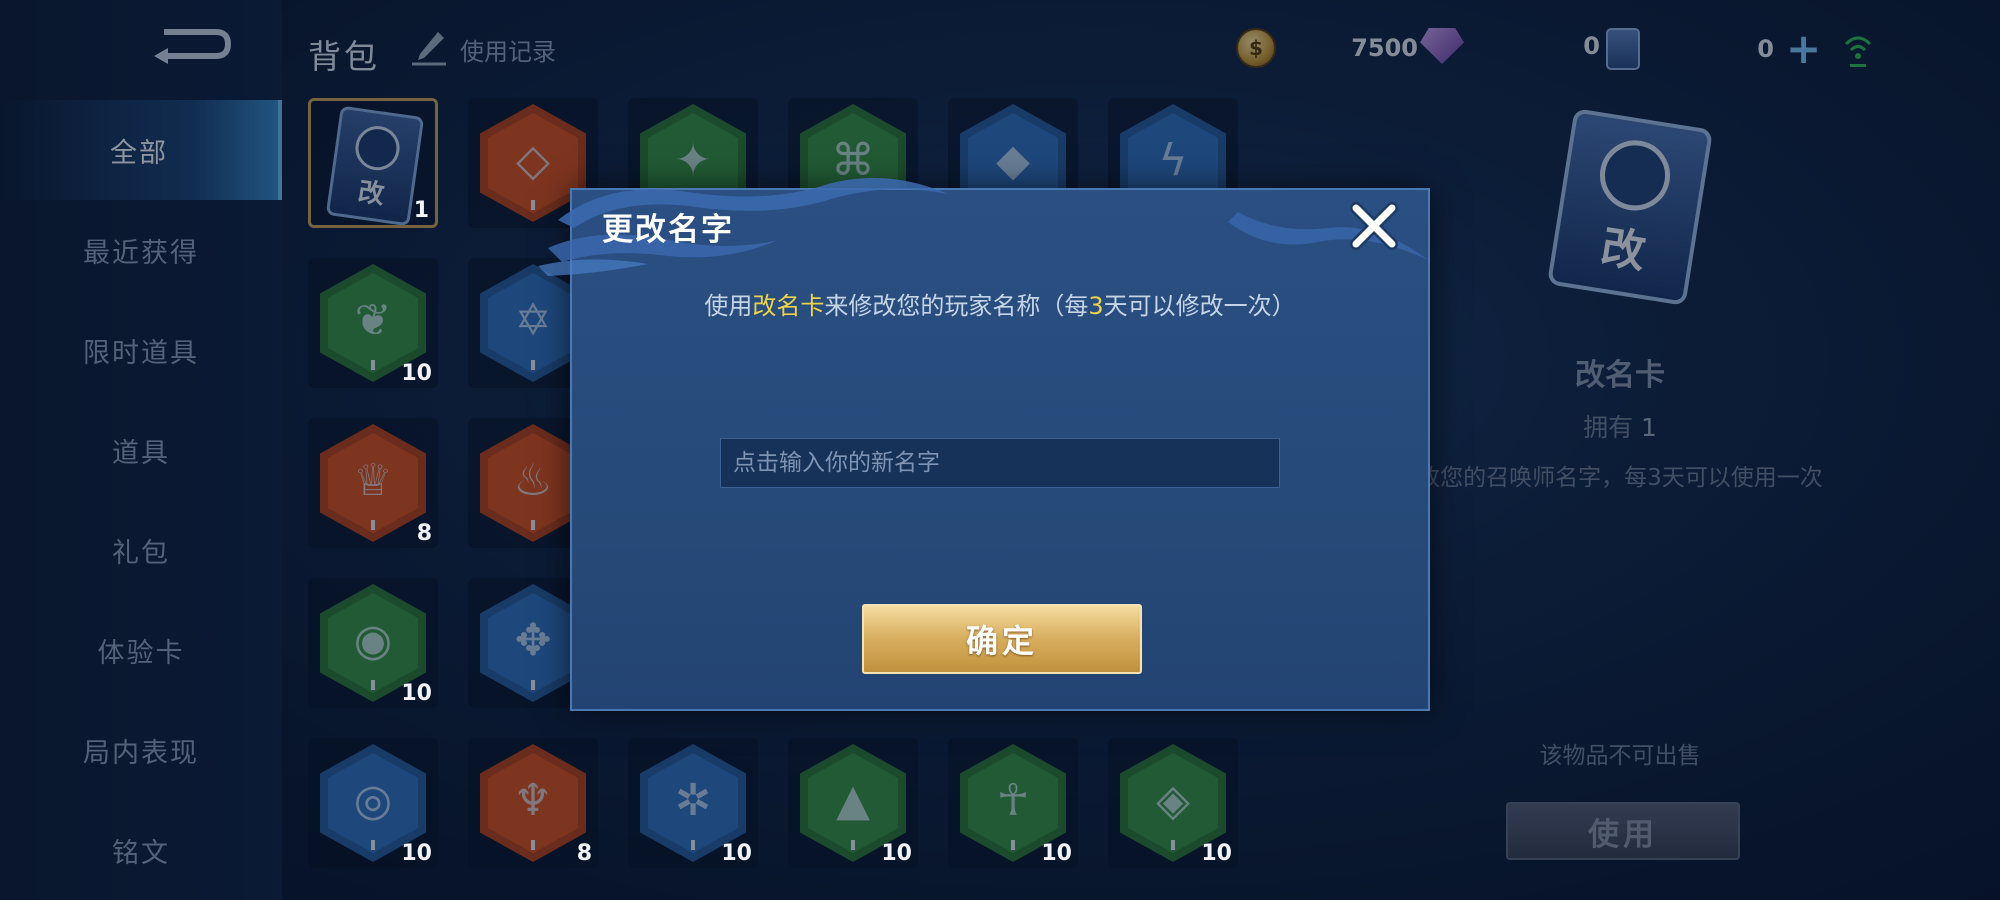 This screenshot has width=2000, height=900. I want to click on dialog-message: 使用改名卡来修改您的玩家名称（每3天可以修改一次）, so click(1000, 303).